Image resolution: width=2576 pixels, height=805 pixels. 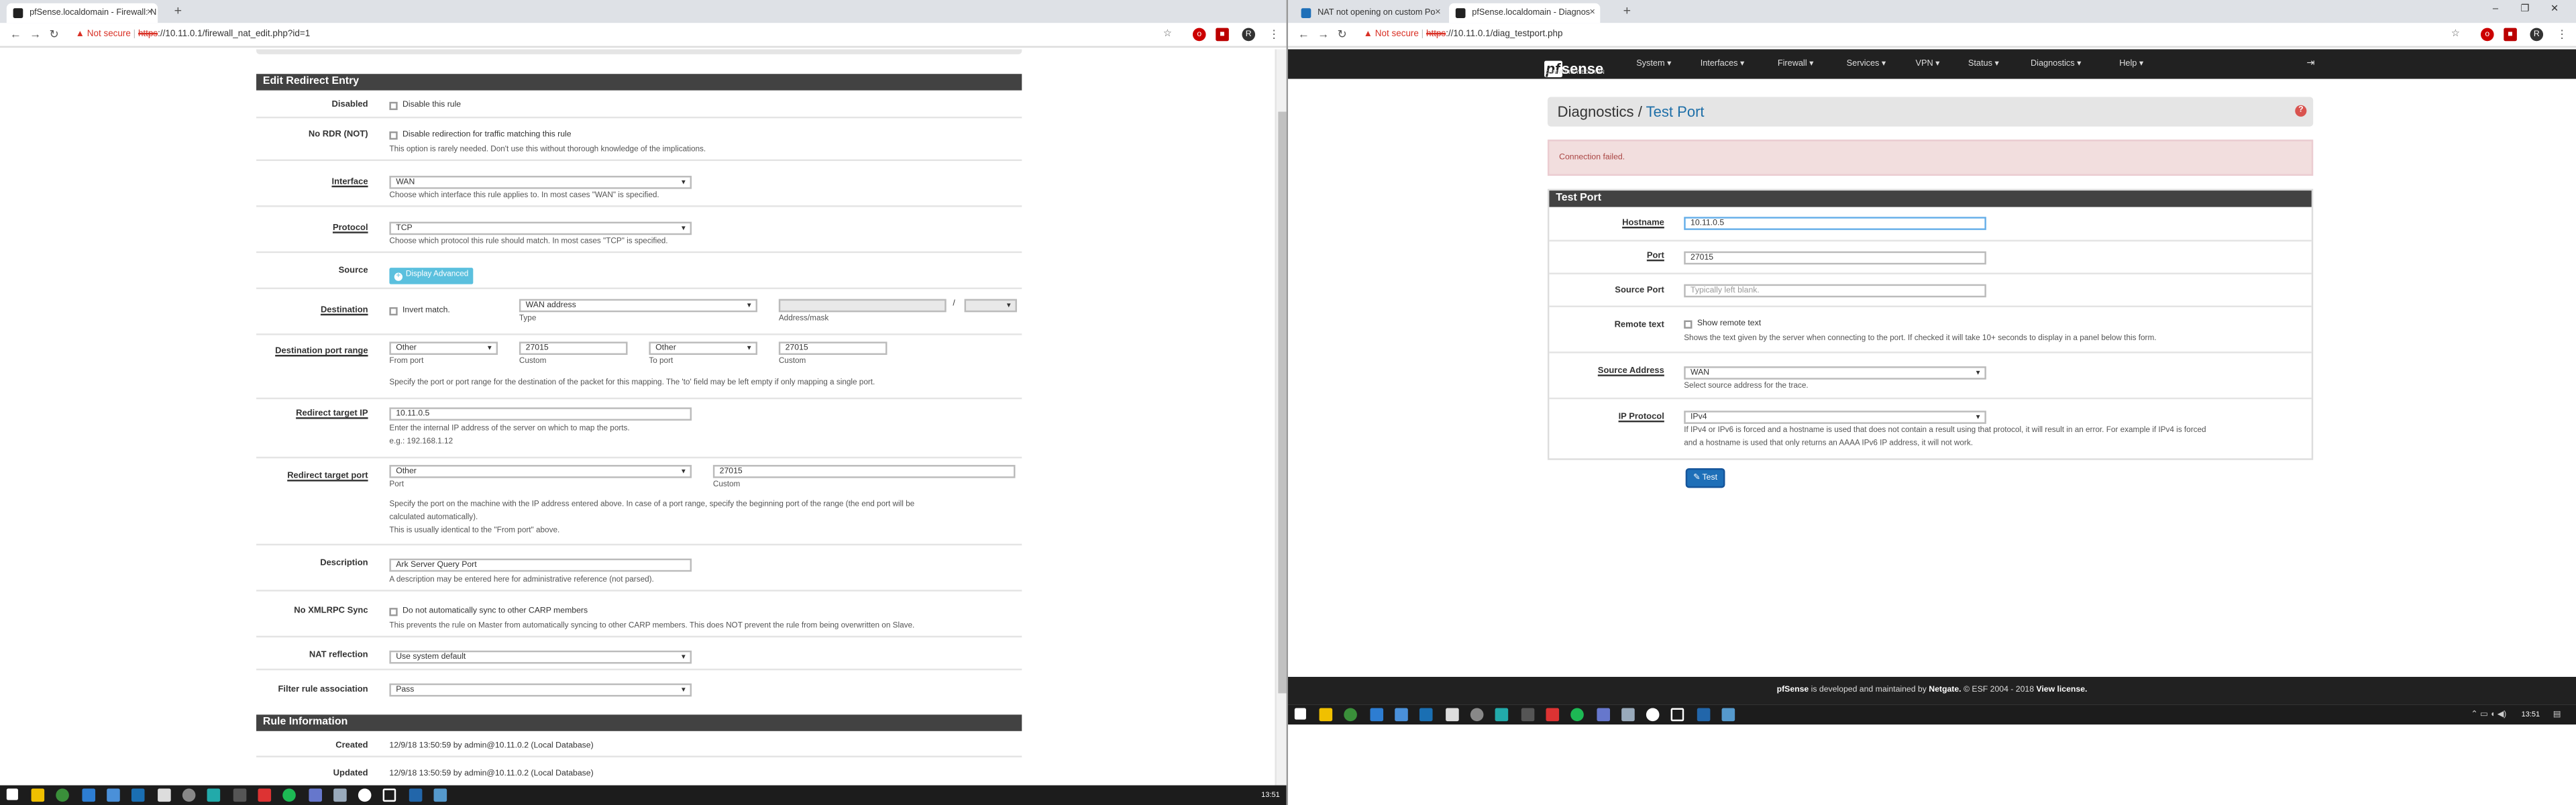 I want to click on protocol-select: TCP ▼, so click(x=540, y=228).